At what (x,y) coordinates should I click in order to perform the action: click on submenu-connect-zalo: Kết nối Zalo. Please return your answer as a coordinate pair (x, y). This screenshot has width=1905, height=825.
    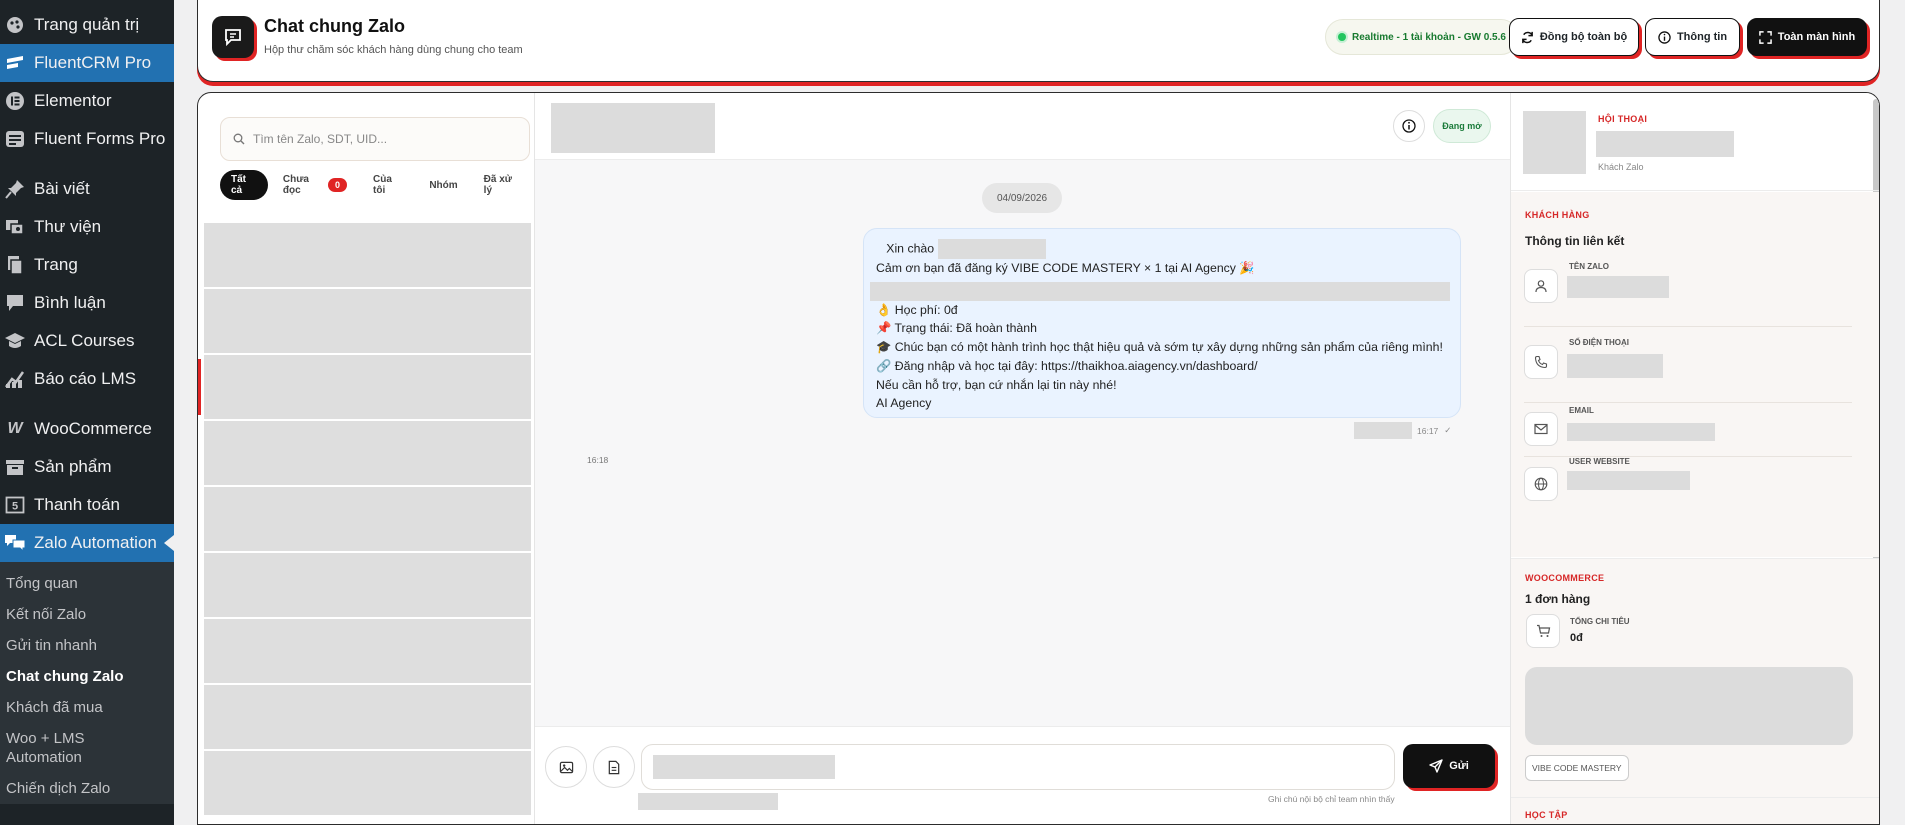
    Looking at the image, I should click on (87, 614).